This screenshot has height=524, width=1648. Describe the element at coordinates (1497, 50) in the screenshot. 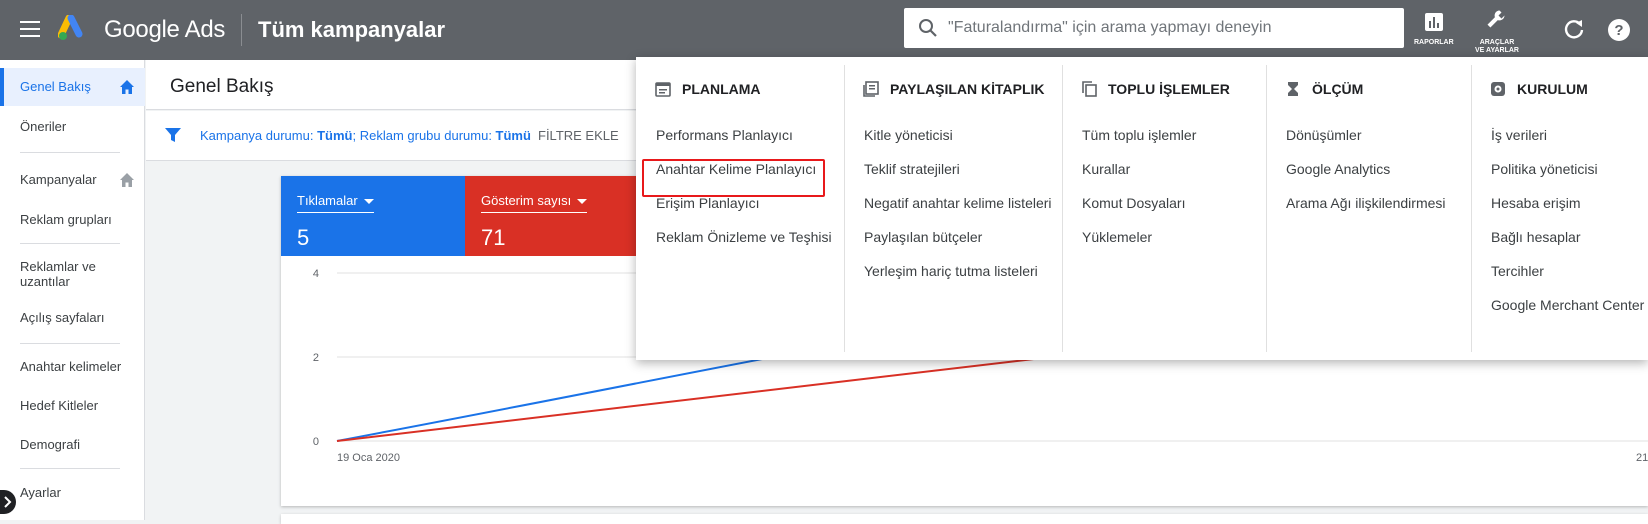

I see `tools-label-line2: VE AYARLAR` at that location.